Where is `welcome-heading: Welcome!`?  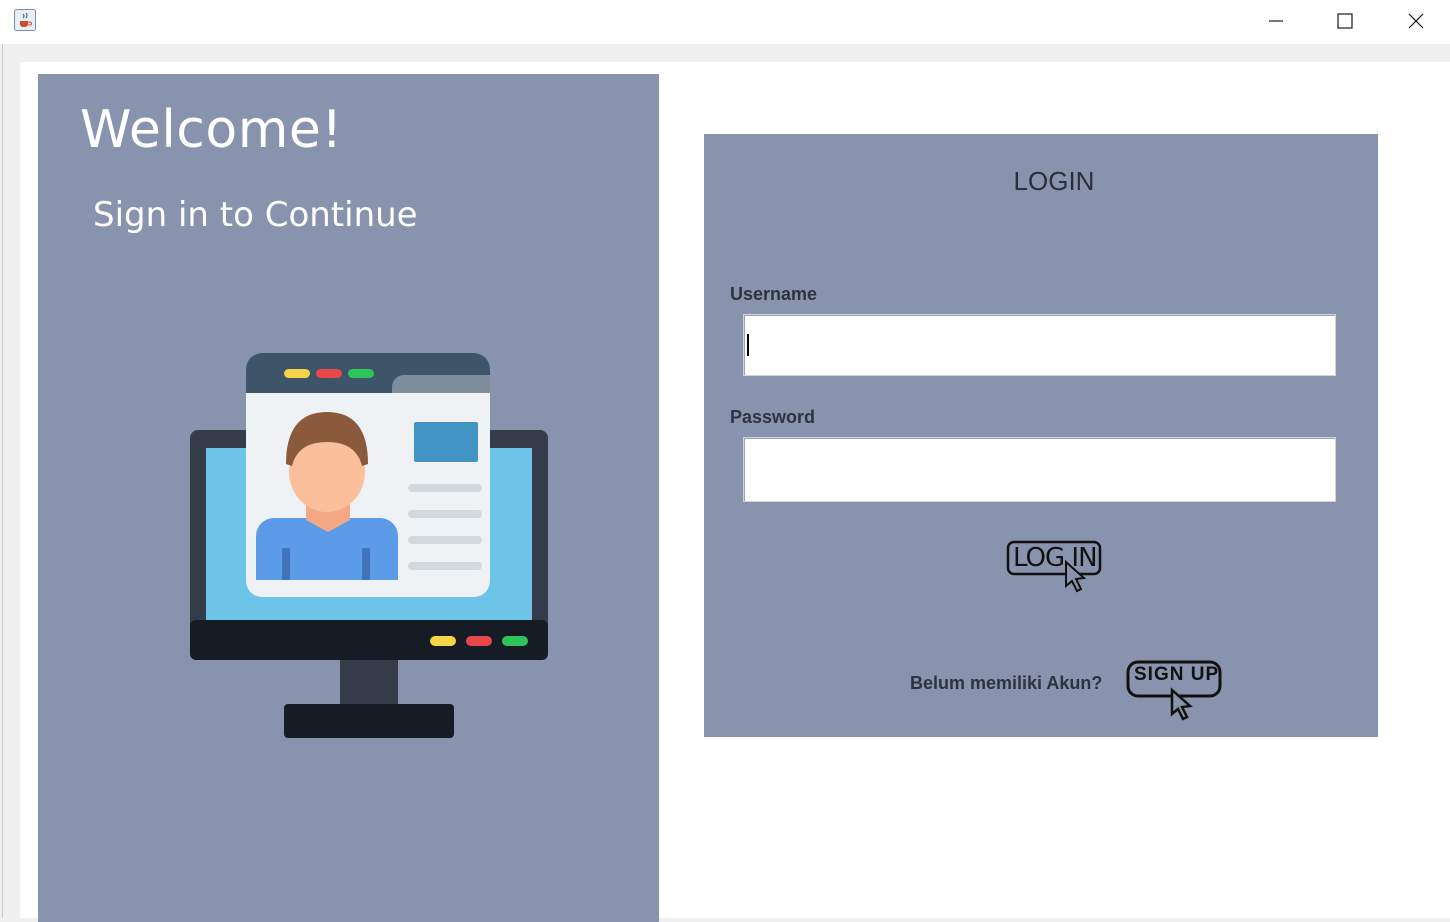 welcome-heading: Welcome! is located at coordinates (211, 130).